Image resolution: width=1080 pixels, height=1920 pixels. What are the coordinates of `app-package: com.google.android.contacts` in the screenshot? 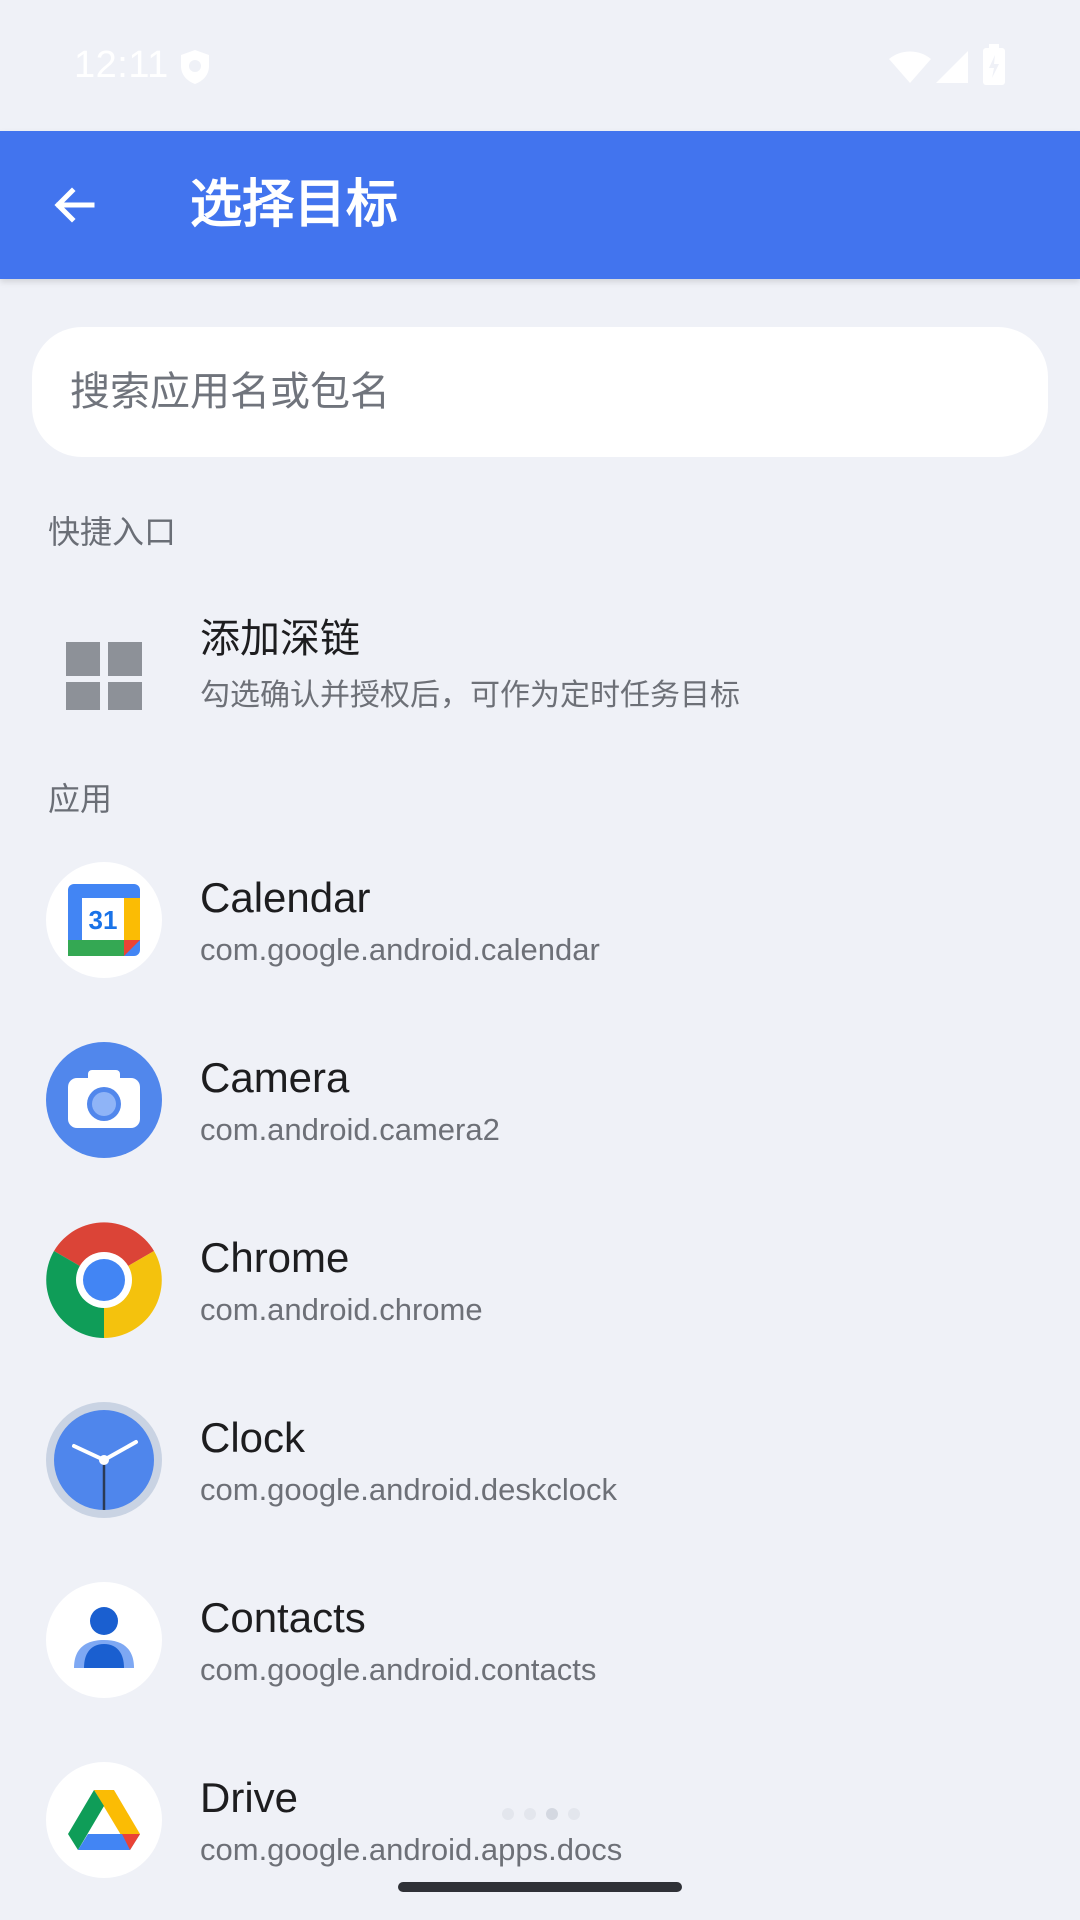 It's located at (398, 1669).